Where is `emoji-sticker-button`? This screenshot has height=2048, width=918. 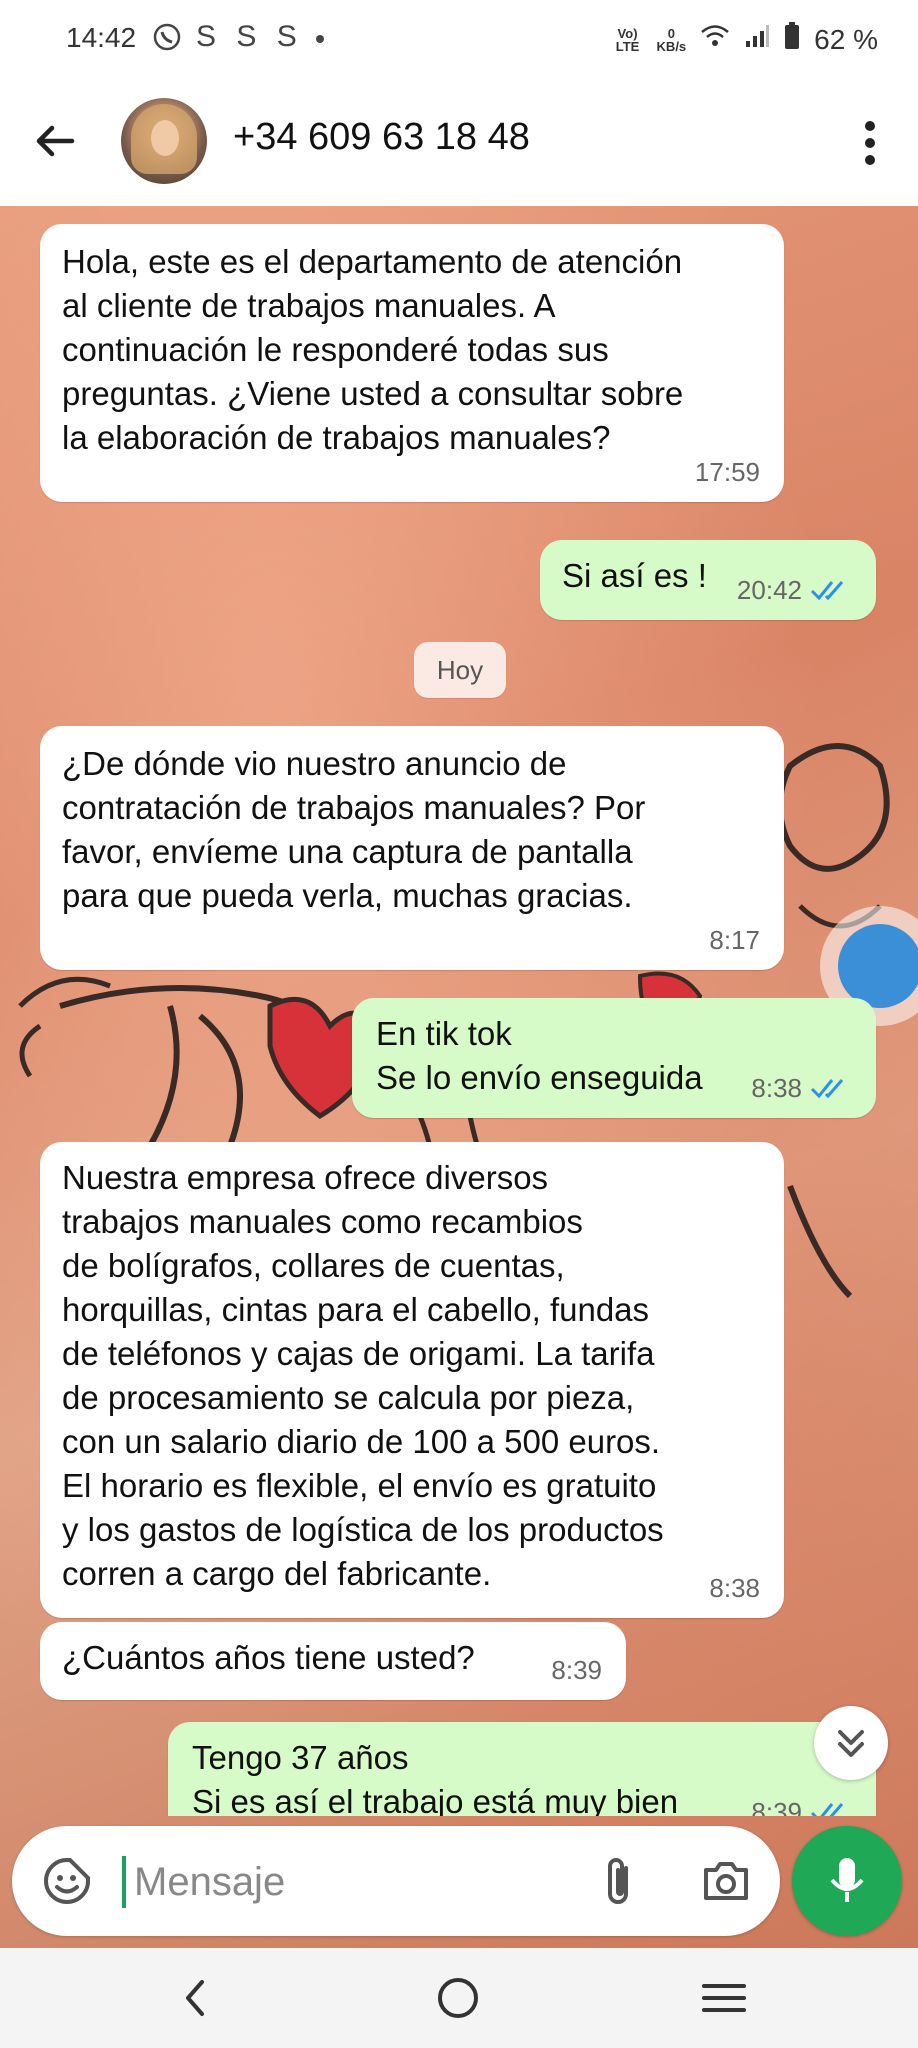 emoji-sticker-button is located at coordinates (67, 1881).